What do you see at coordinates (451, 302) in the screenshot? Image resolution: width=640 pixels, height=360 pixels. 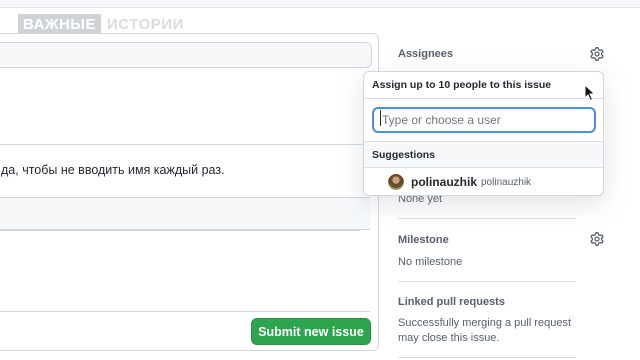 I see `linked-pull-requests-heading: Linked pull requests` at bounding box center [451, 302].